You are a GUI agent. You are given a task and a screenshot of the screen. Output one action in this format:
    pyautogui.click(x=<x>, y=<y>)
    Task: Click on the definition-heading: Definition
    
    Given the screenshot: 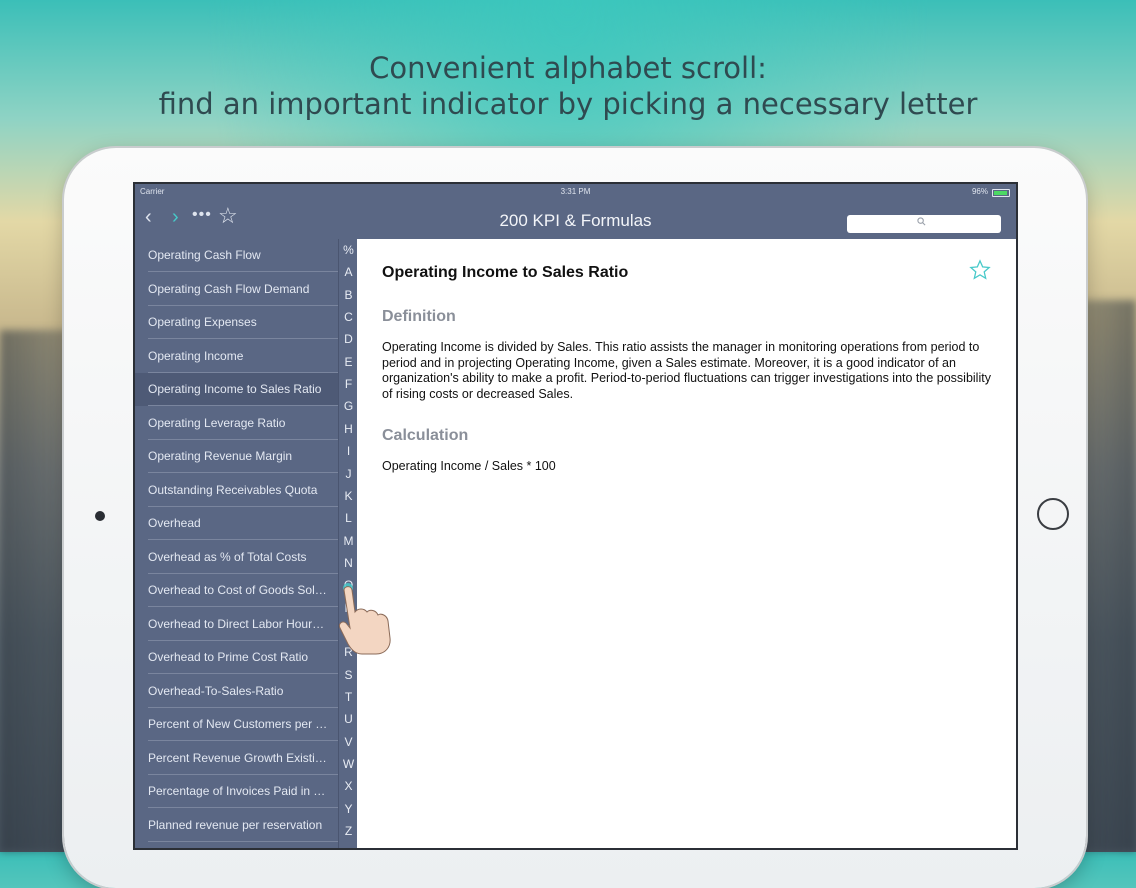 What is the action you would take?
    pyautogui.click(x=419, y=316)
    